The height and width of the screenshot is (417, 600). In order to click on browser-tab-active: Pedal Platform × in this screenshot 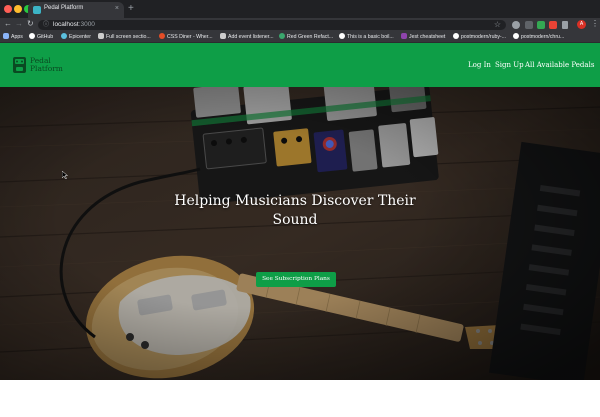, I will do `click(76, 10)`.